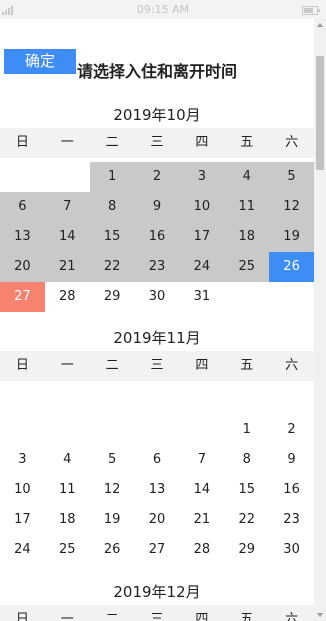  Describe the element at coordinates (320, 615) in the screenshot. I see `scroll-down-icon` at that location.